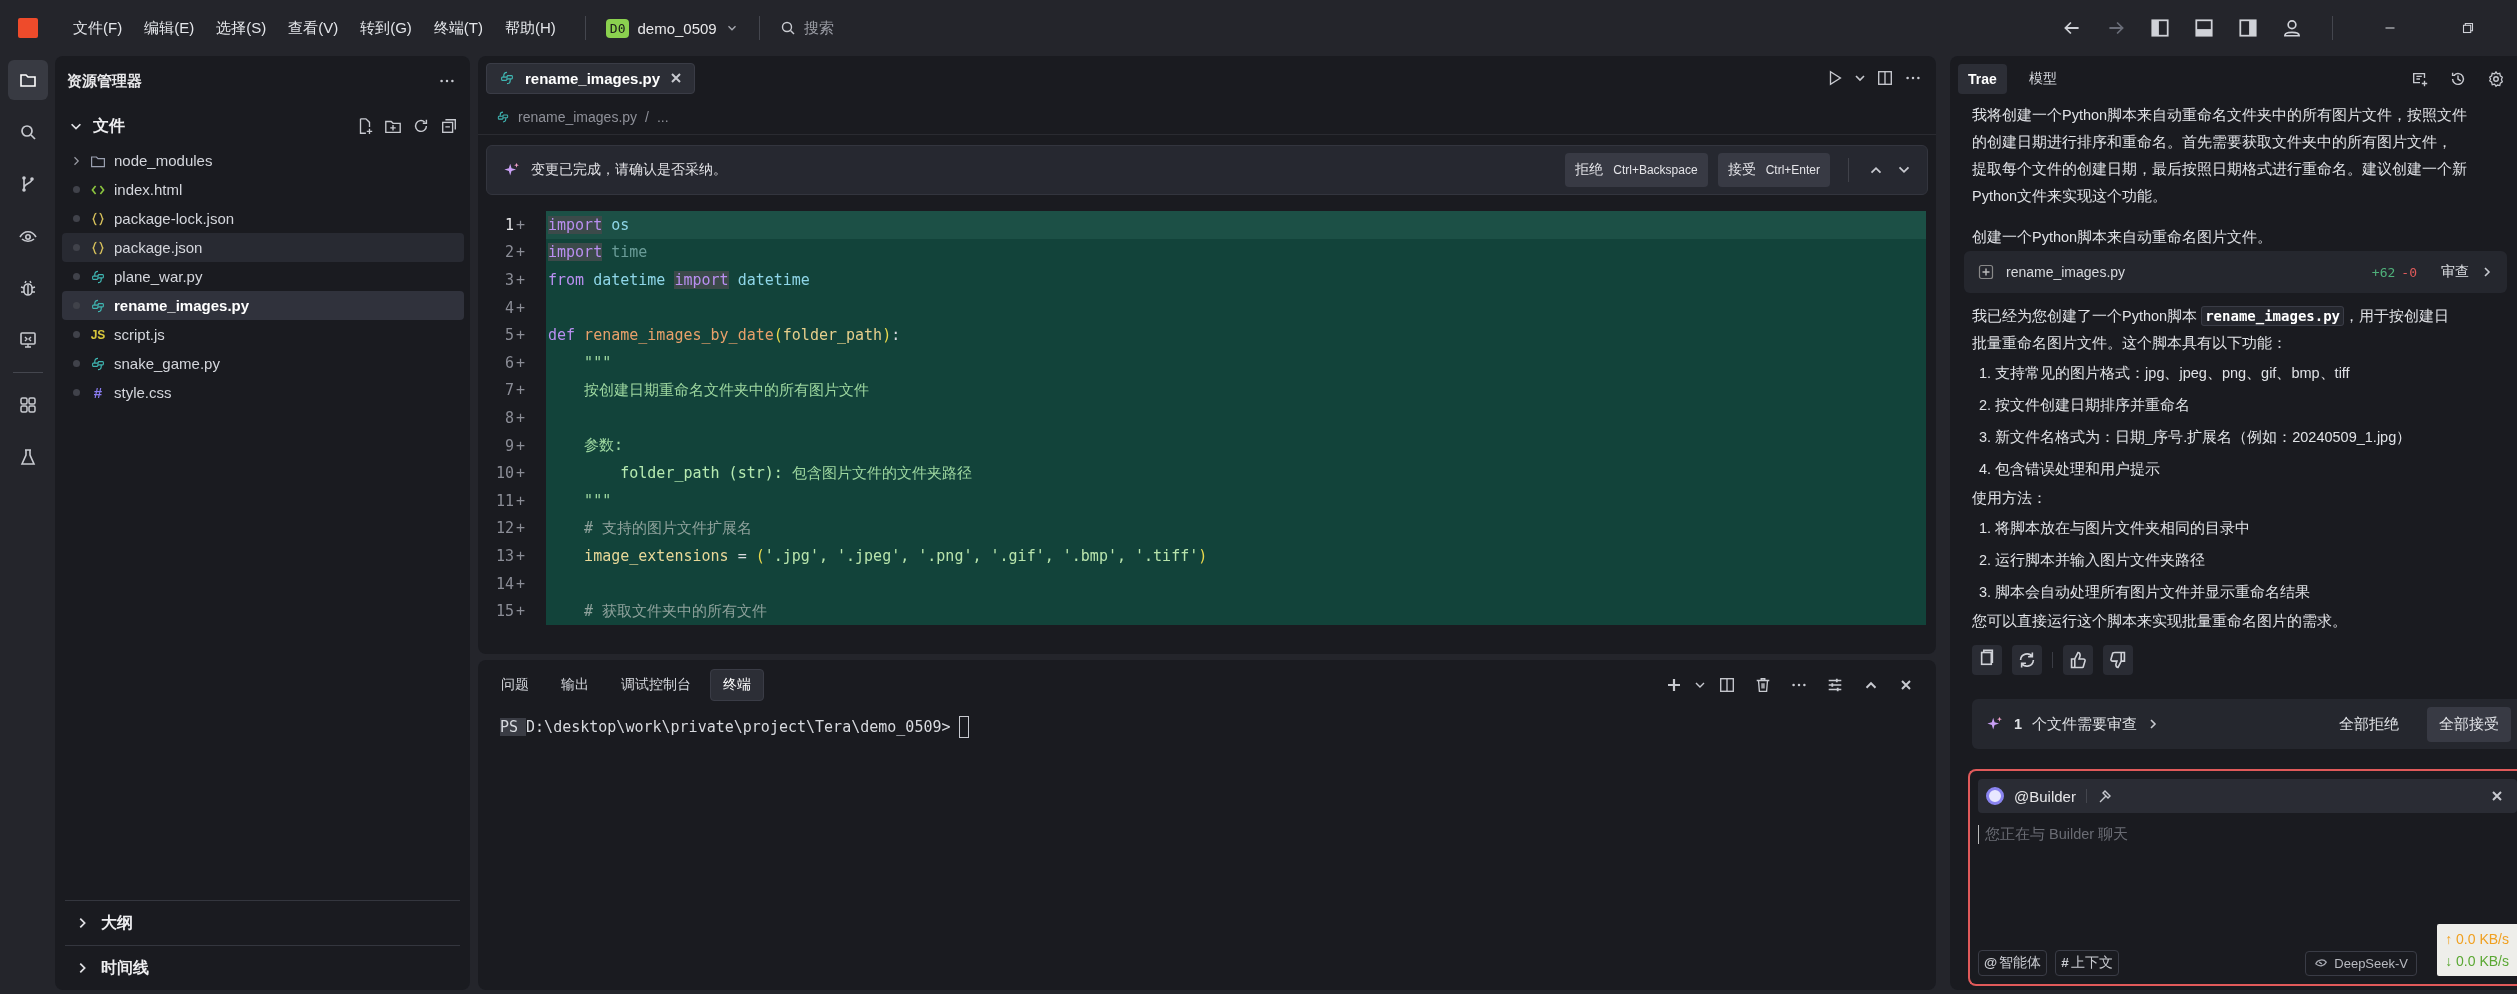 This screenshot has height=994, width=2517. I want to click on chat-tab: Trae, so click(1982, 79).